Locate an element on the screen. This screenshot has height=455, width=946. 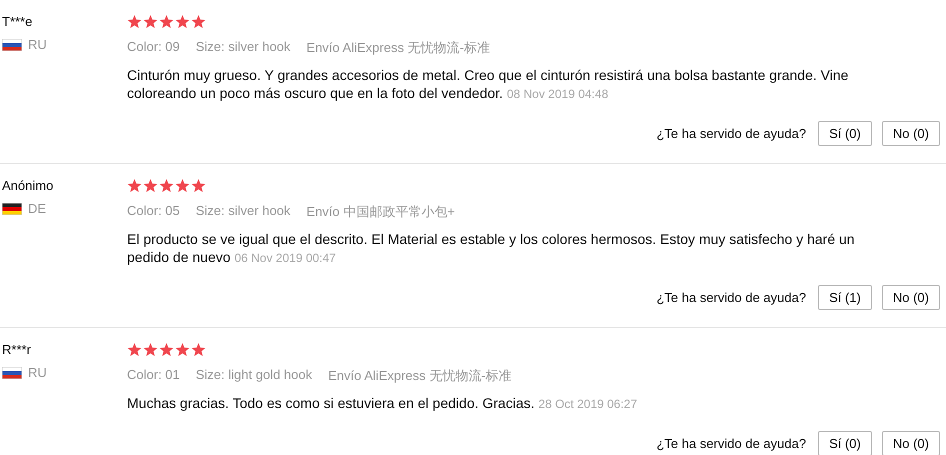
color-attribute: Color: 09 is located at coordinates (153, 47).